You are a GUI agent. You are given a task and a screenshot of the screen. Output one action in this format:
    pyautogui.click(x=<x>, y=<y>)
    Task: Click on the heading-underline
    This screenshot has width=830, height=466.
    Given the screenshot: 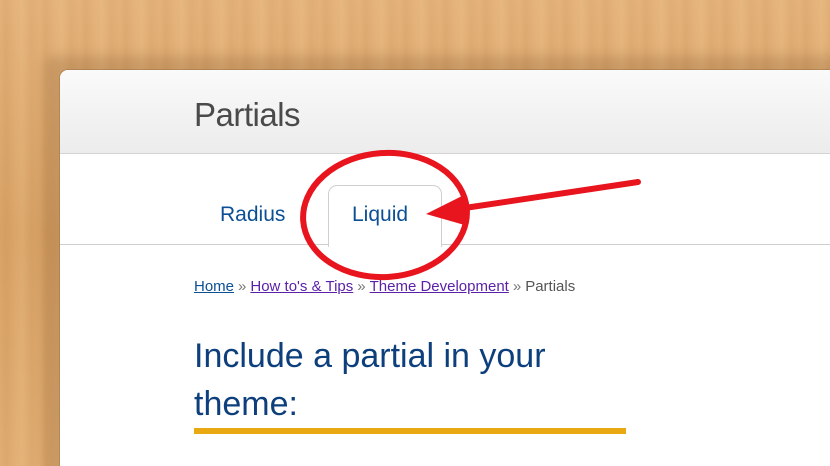 What is the action you would take?
    pyautogui.click(x=410, y=431)
    